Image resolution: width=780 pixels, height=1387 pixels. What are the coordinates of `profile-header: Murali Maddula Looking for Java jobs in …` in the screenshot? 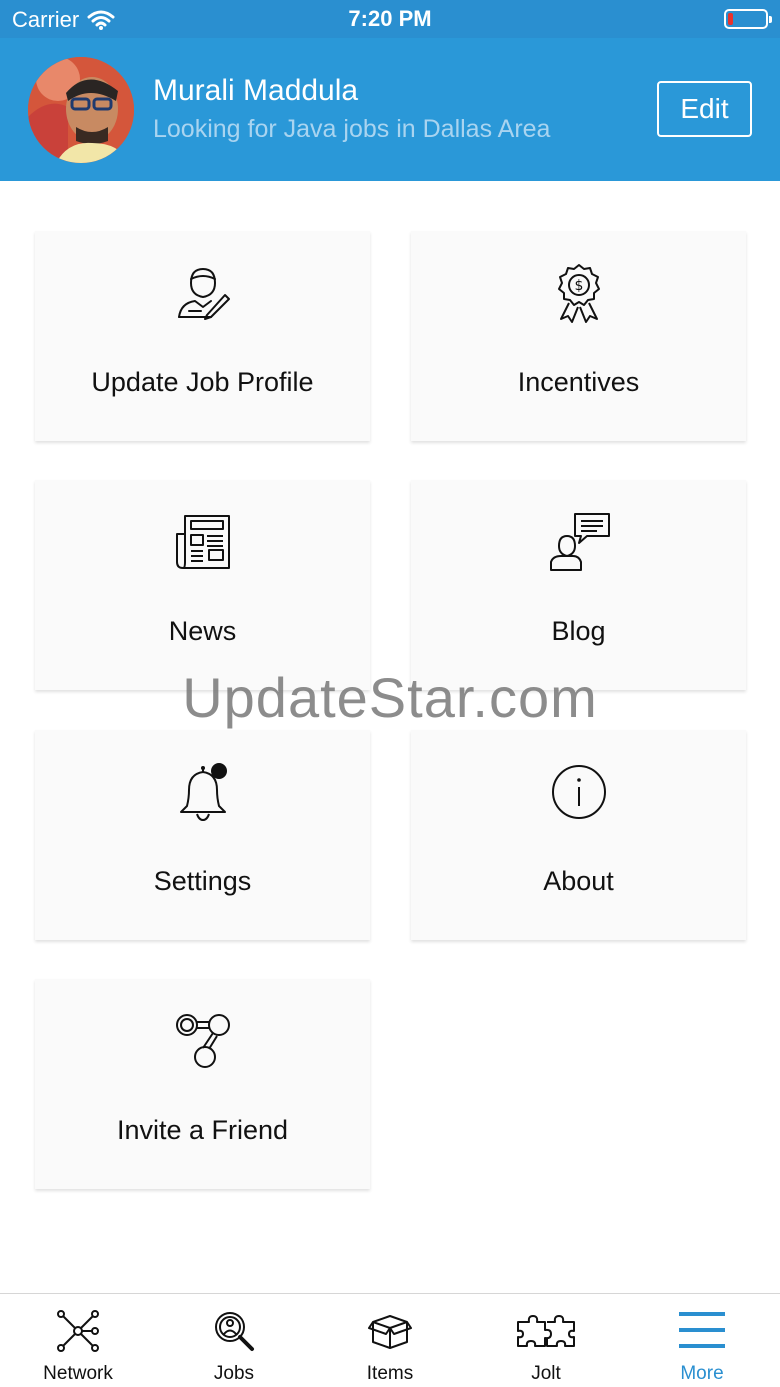 It's located at (390, 109).